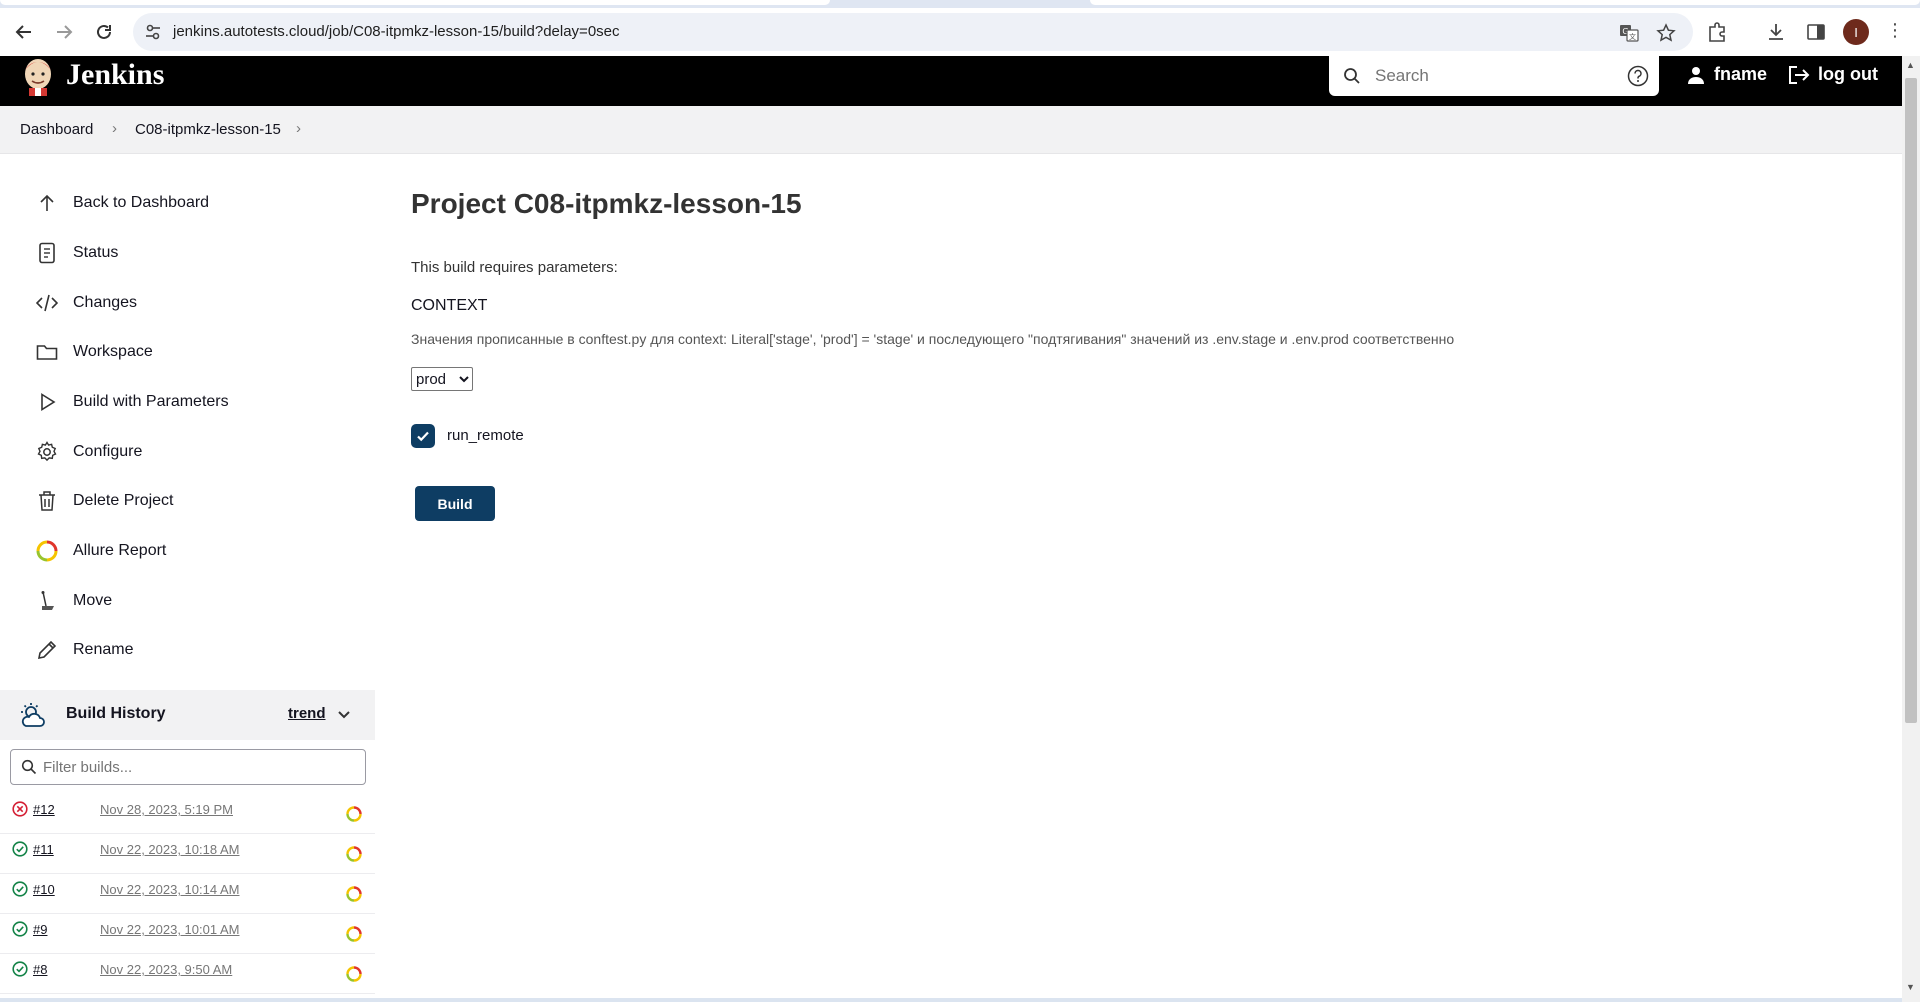 The height and width of the screenshot is (1002, 1920). I want to click on sidebar-item-label: Status, so click(96, 252).